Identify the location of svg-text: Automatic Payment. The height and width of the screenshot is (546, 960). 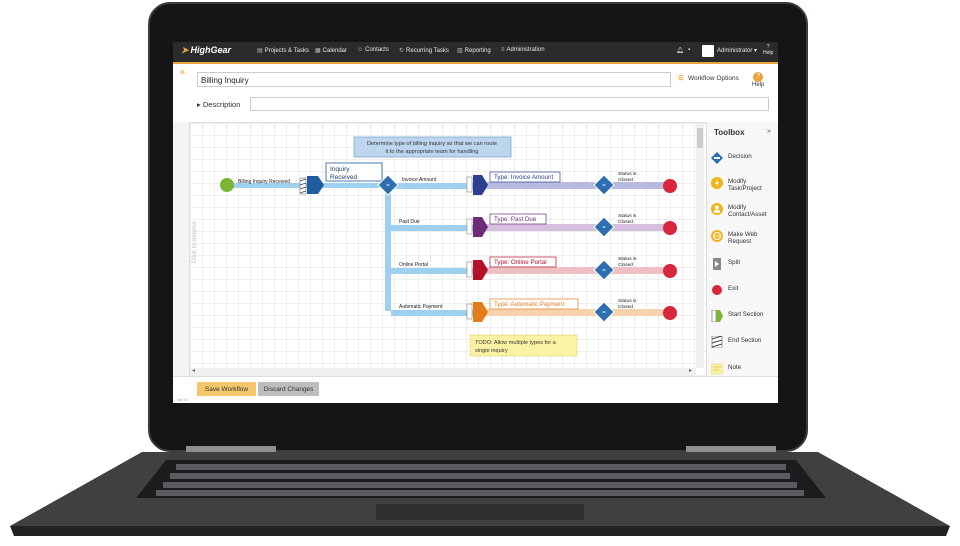
(421, 307).